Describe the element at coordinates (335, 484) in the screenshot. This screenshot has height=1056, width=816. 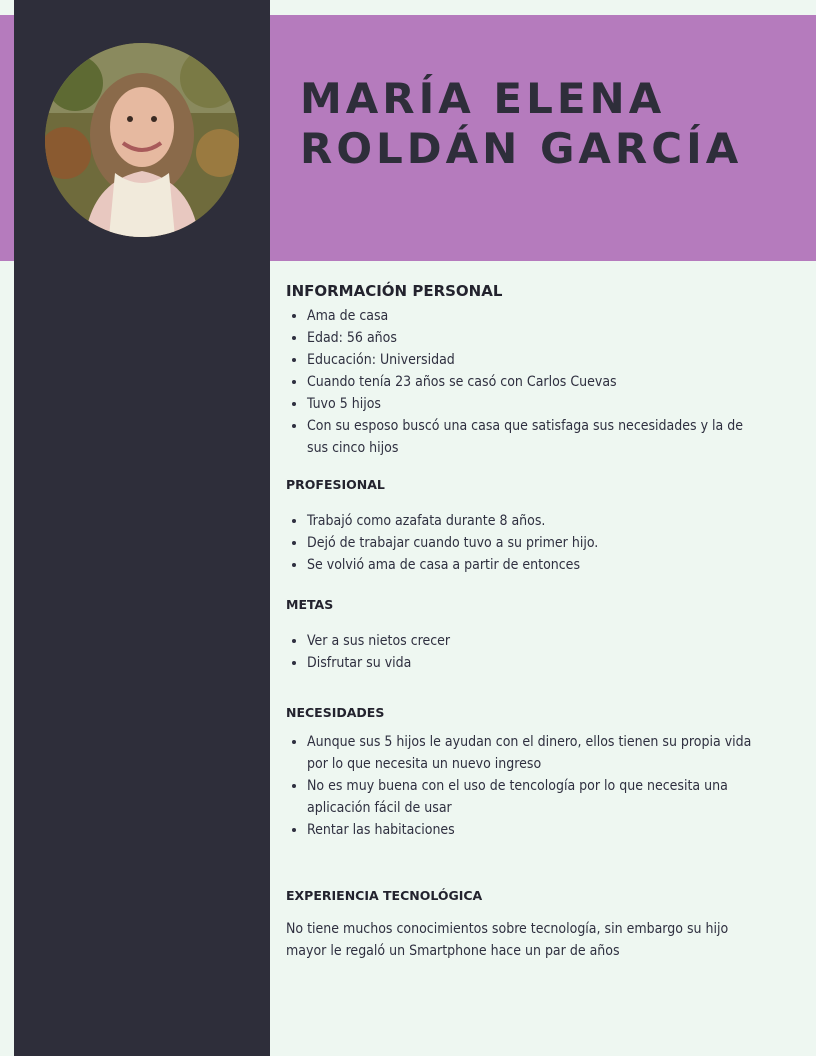
I see `section-title-profesional: PROFESIONAL` at that location.